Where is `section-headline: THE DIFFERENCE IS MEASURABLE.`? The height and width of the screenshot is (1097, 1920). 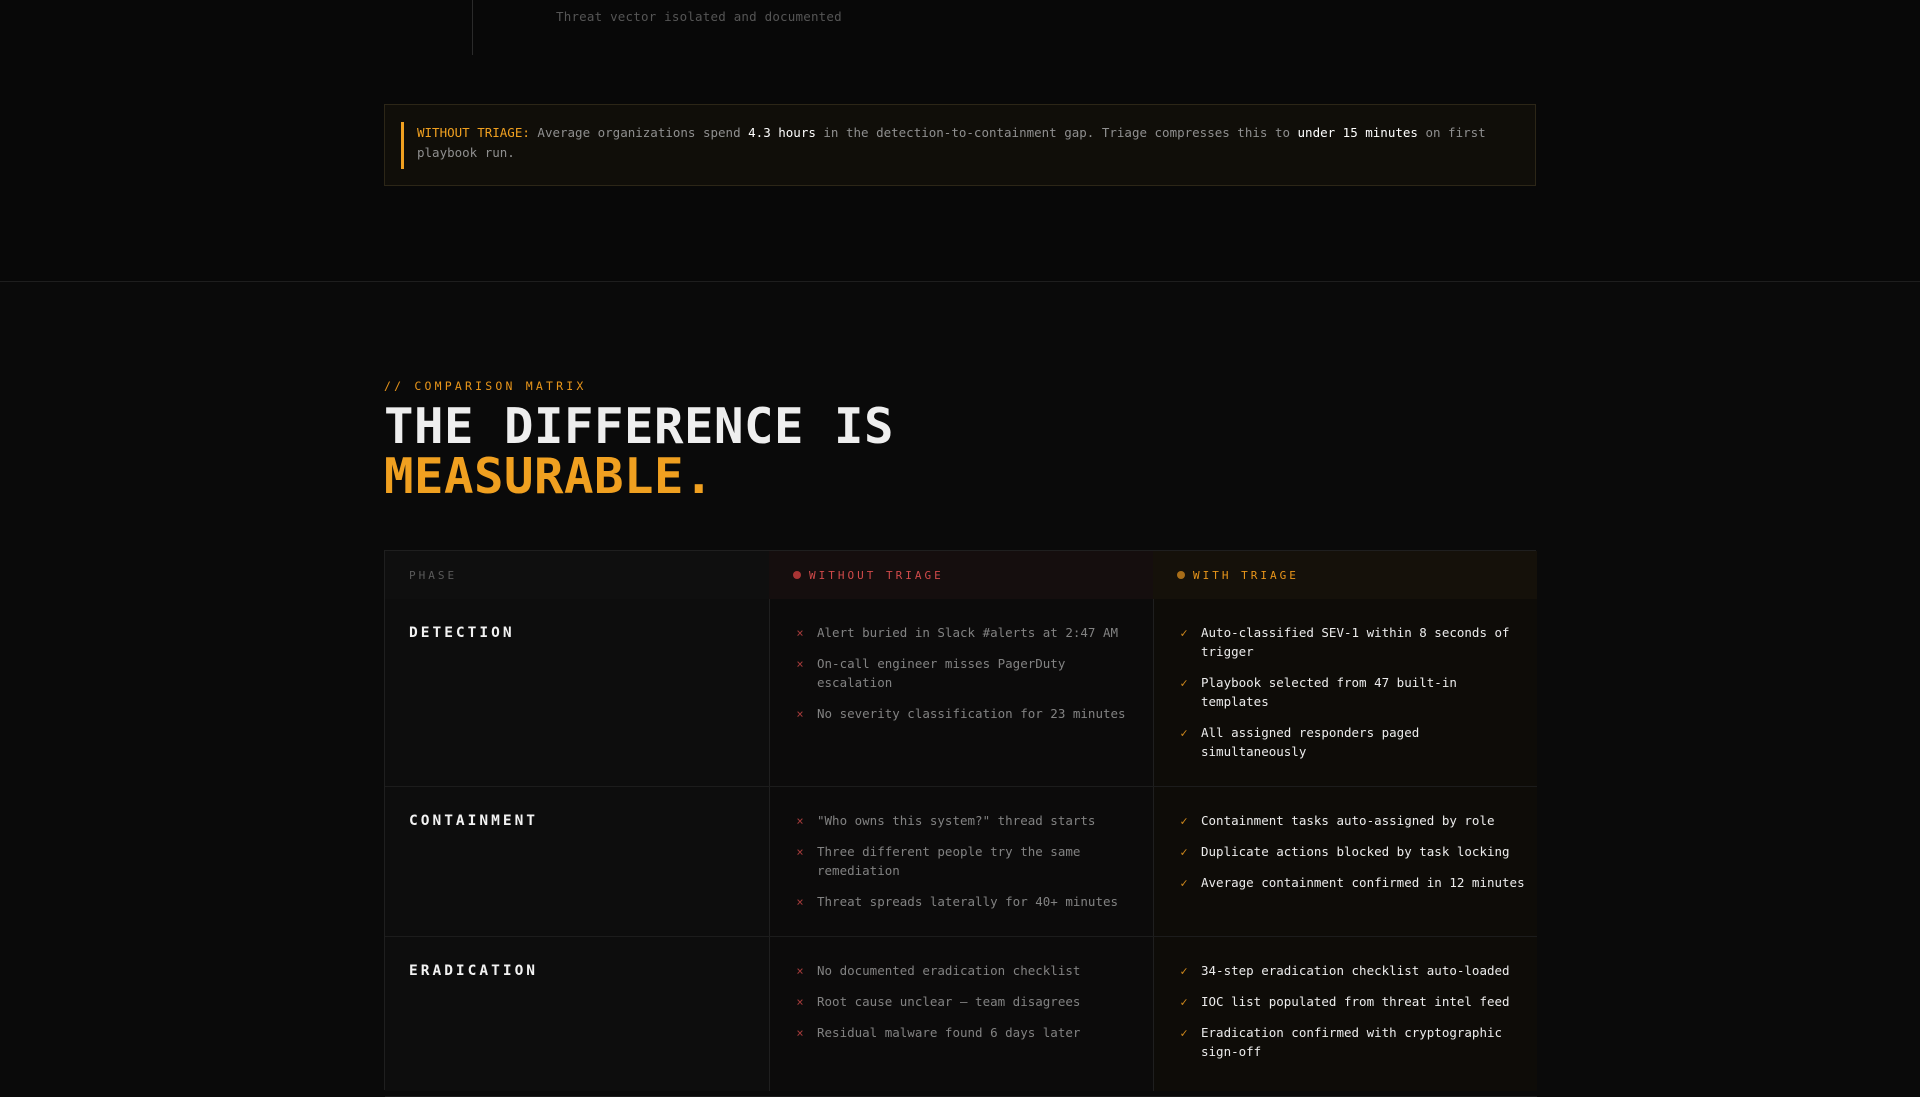
section-headline: THE DIFFERENCE IS MEASURABLE. is located at coordinates (639, 452).